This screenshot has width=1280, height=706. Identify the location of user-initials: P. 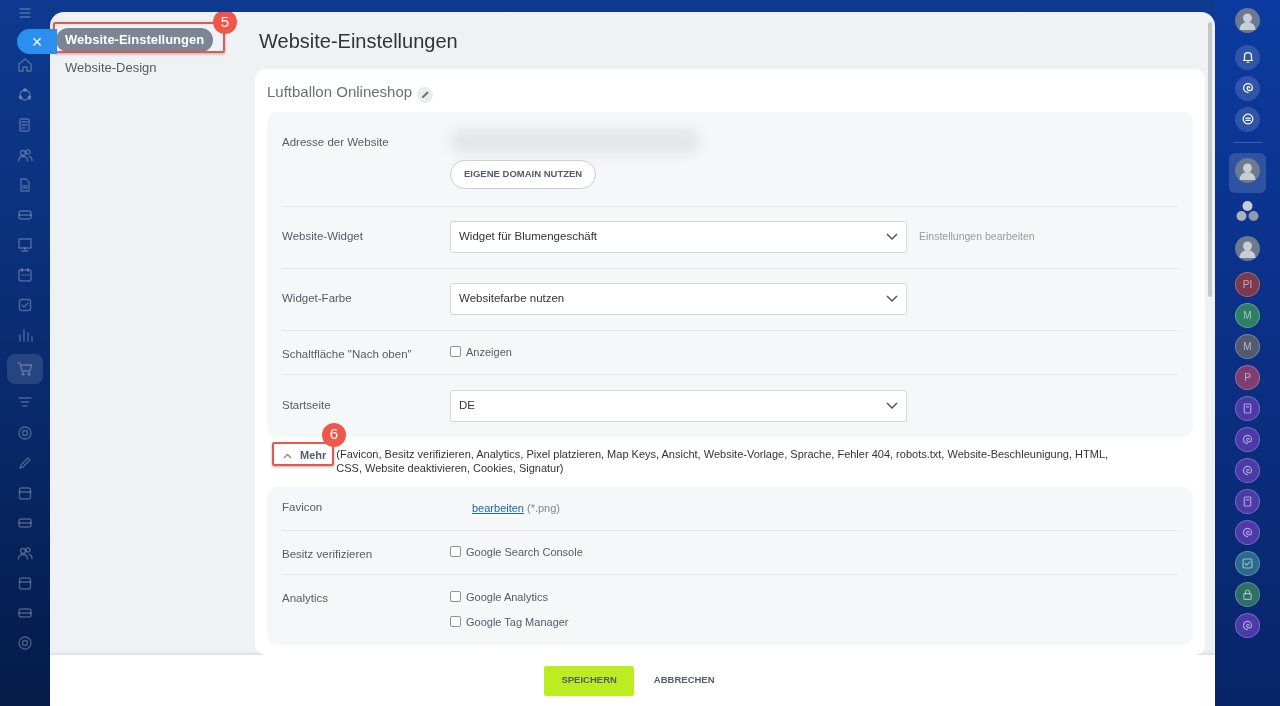
(1247, 377).